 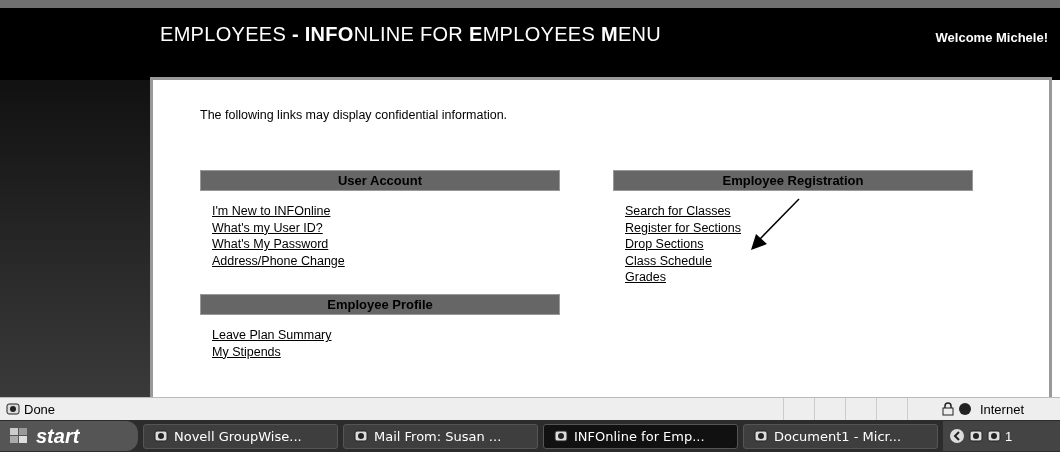 What do you see at coordinates (380, 180) in the screenshot?
I see `section-header: User Account` at bounding box center [380, 180].